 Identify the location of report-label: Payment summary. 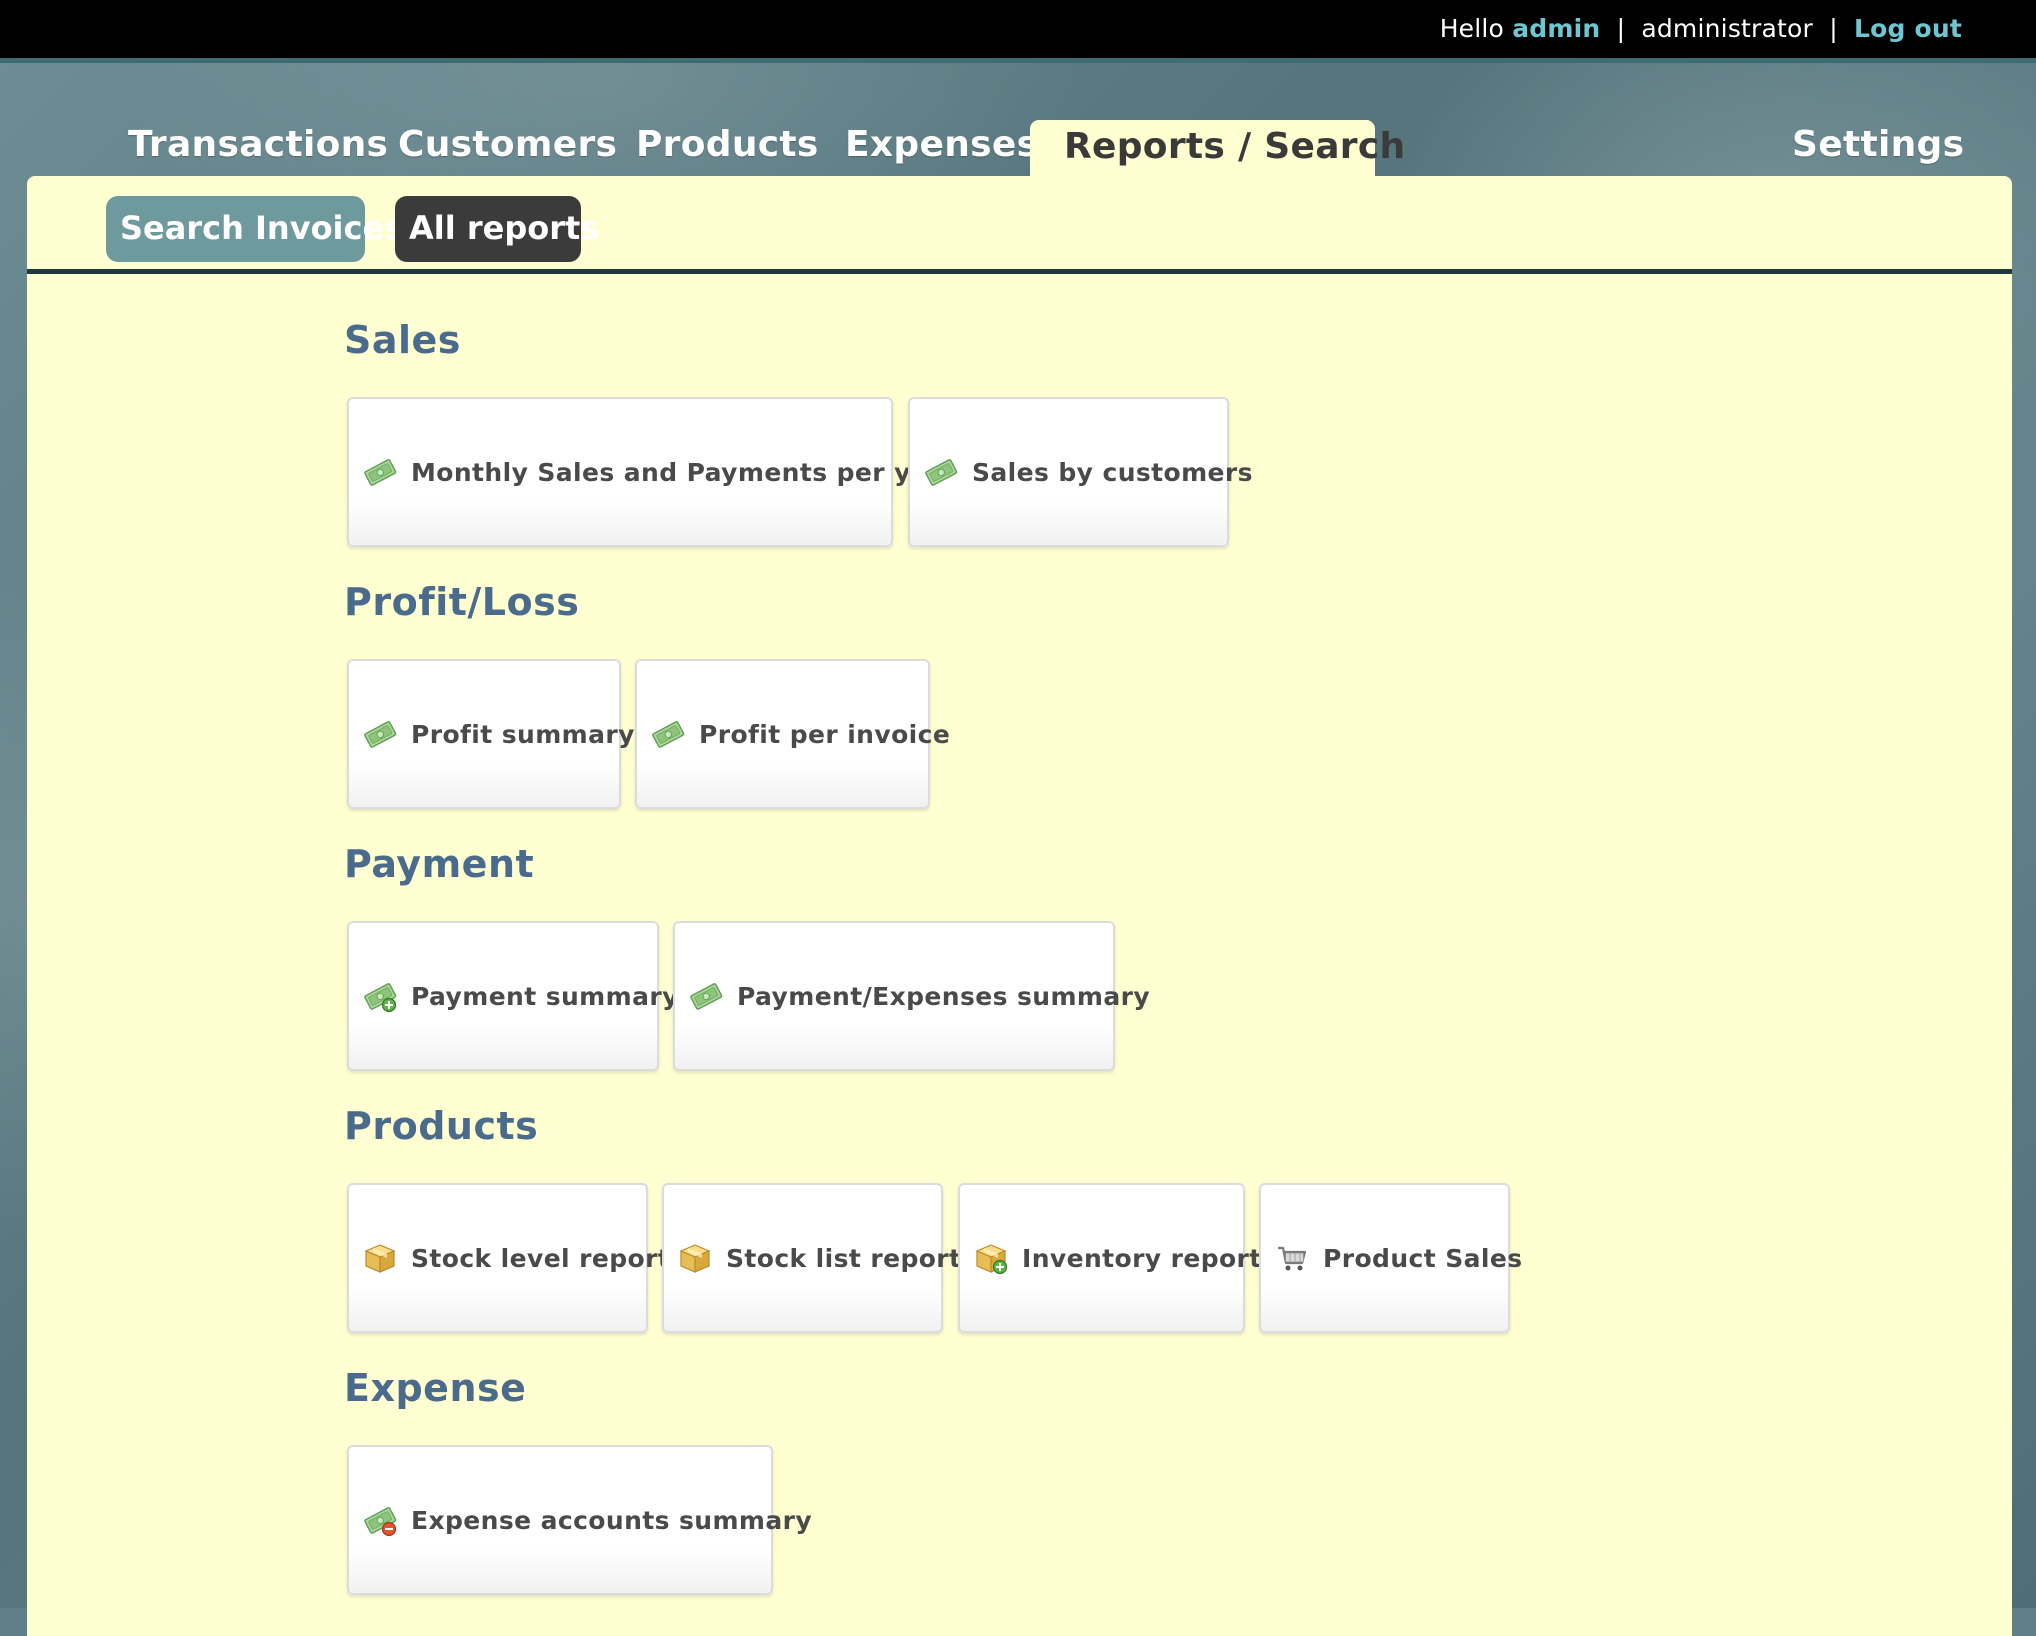
(545, 996).